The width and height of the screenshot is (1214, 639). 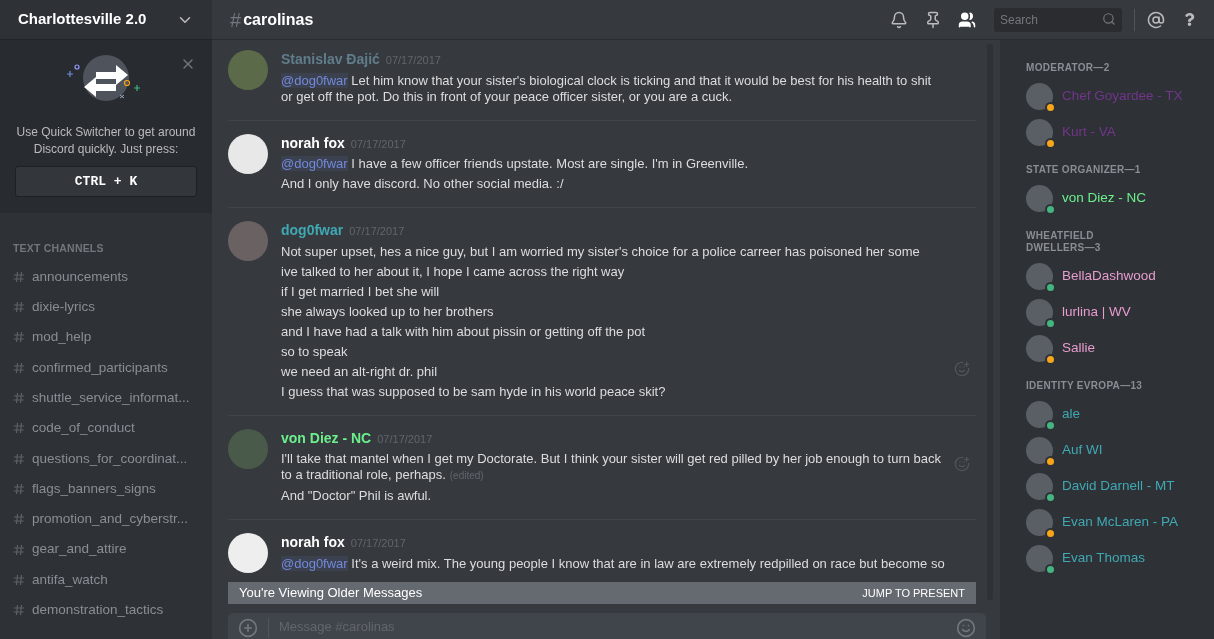 I want to click on server-name: Charlottesville 2.0, so click(x=82, y=19).